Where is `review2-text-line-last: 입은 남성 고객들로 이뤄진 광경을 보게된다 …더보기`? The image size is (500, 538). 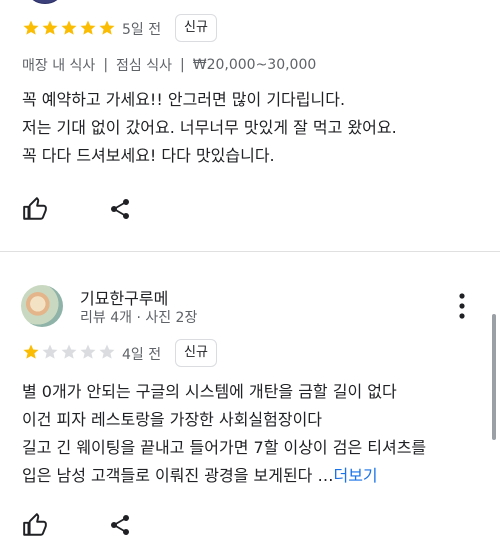
review2-text-line-last: 입은 남성 고객들로 이뤄진 광경을 보게된다 …더보기 is located at coordinates (252, 476).